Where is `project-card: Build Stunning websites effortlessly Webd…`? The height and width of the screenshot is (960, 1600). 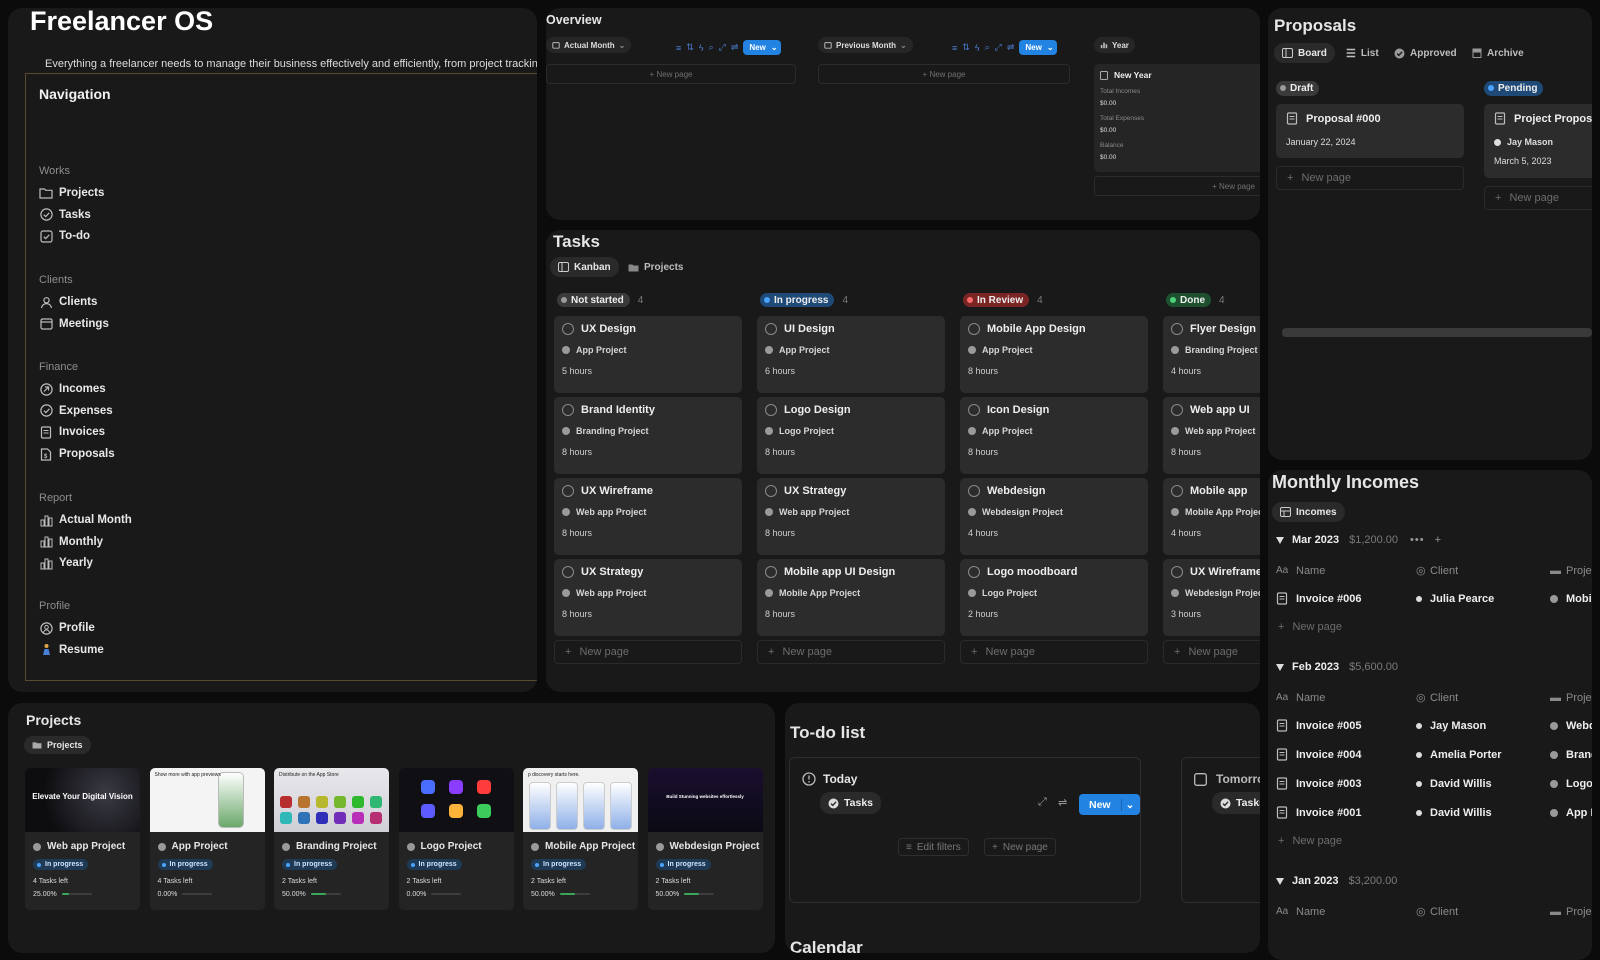
project-card: Build Stunning websites effortlessly Webd… is located at coordinates (705, 839).